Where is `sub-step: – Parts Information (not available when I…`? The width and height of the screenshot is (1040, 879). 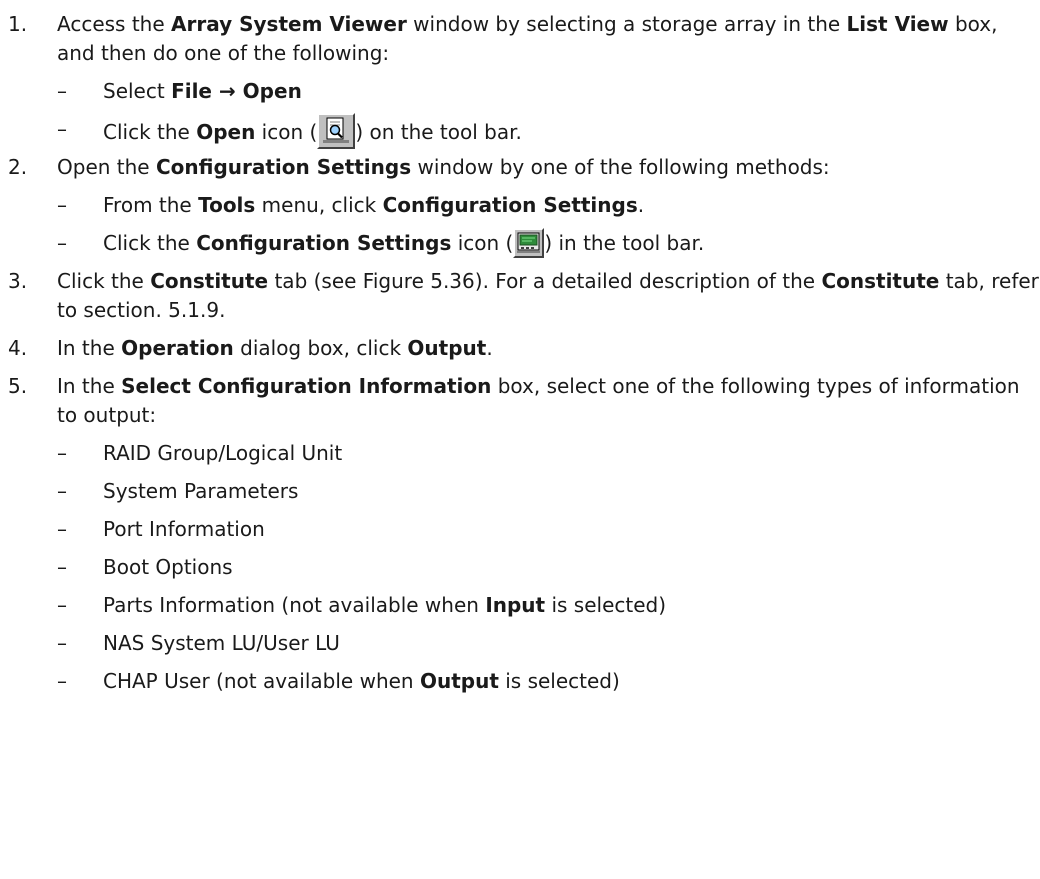
sub-step: – Parts Information (not available when I… is located at coordinates (548, 605).